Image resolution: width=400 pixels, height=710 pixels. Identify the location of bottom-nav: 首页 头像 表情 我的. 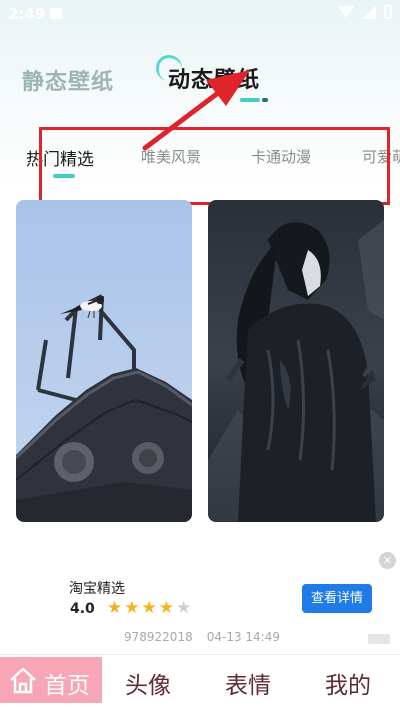
(200, 682).